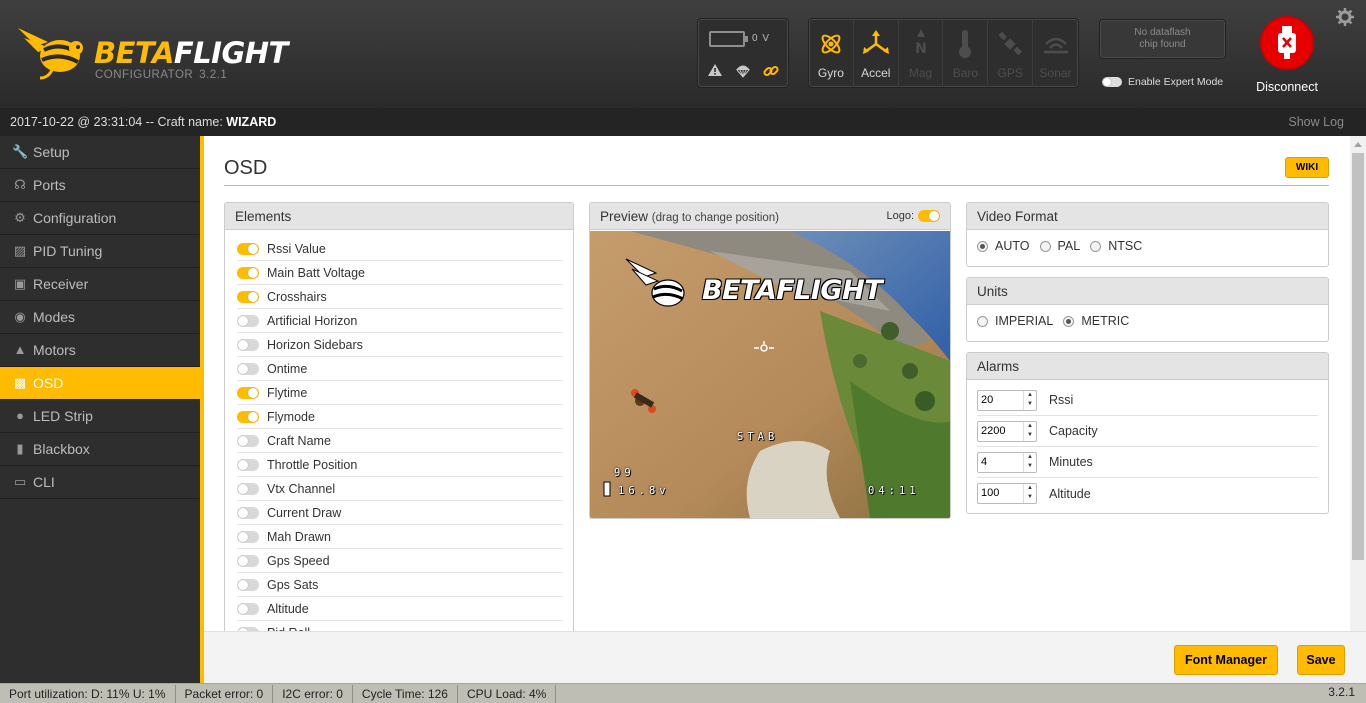  Describe the element at coordinates (298, 560) in the screenshot. I see `element-label: Gps Speed` at that location.